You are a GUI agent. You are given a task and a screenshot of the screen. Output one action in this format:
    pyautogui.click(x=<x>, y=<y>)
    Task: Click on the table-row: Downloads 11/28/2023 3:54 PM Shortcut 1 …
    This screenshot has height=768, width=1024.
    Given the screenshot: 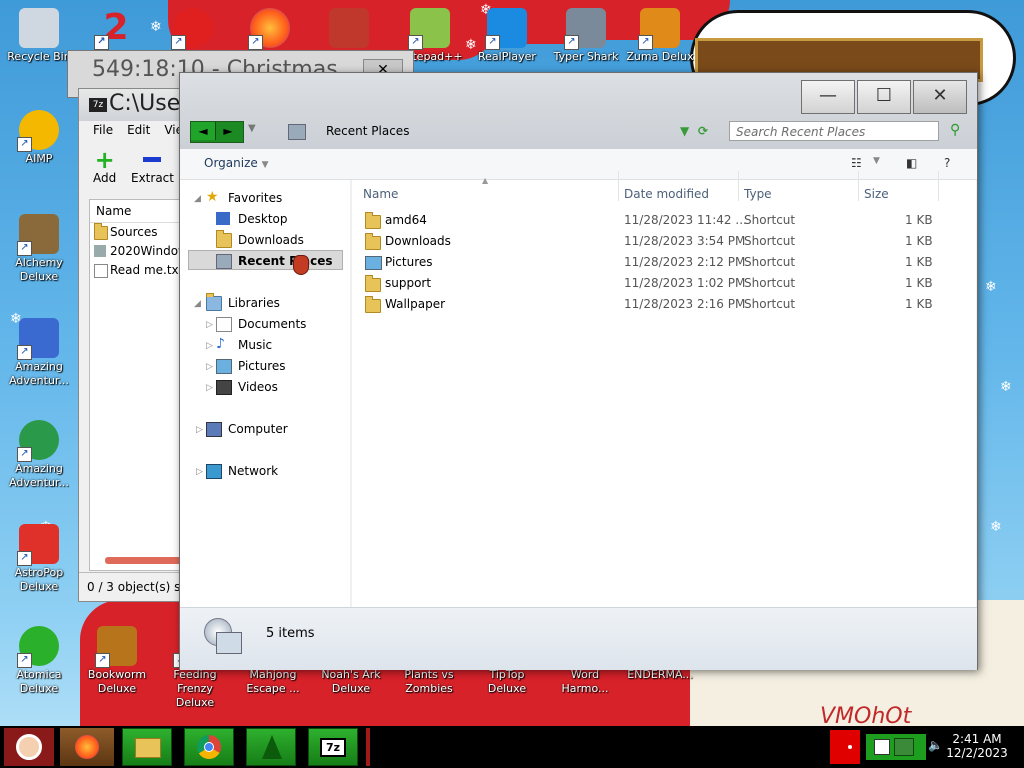 What is the action you would take?
    pyautogui.click(x=655, y=241)
    